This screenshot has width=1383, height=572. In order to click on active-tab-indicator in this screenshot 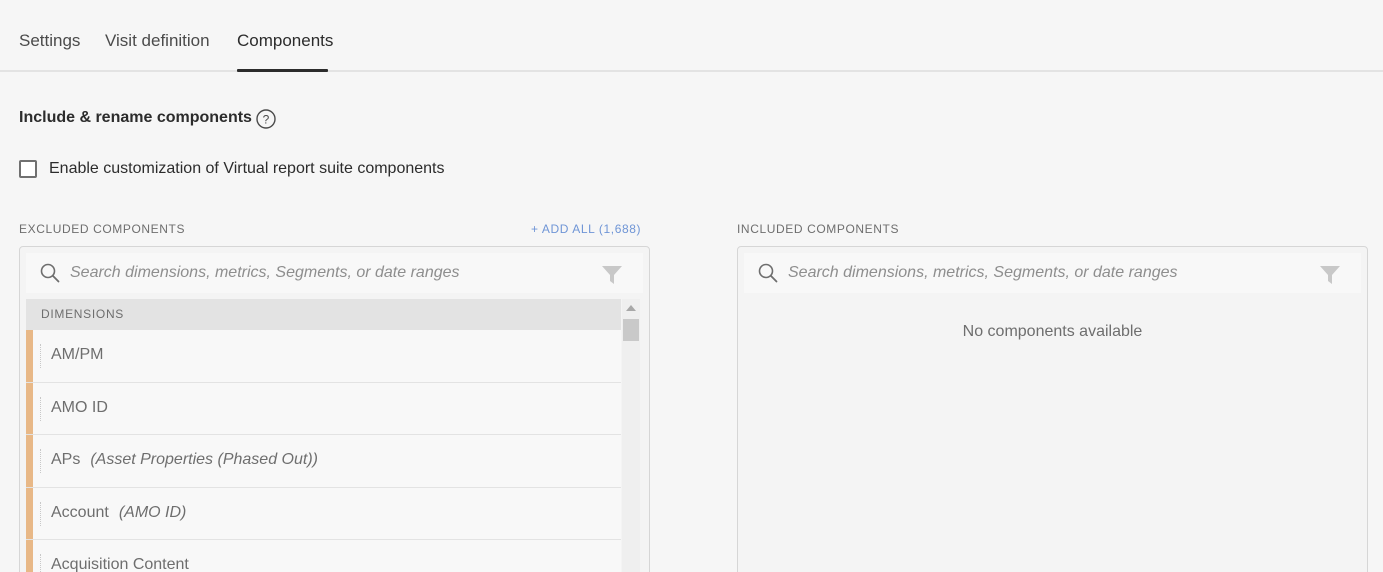, I will do `click(282, 70)`.